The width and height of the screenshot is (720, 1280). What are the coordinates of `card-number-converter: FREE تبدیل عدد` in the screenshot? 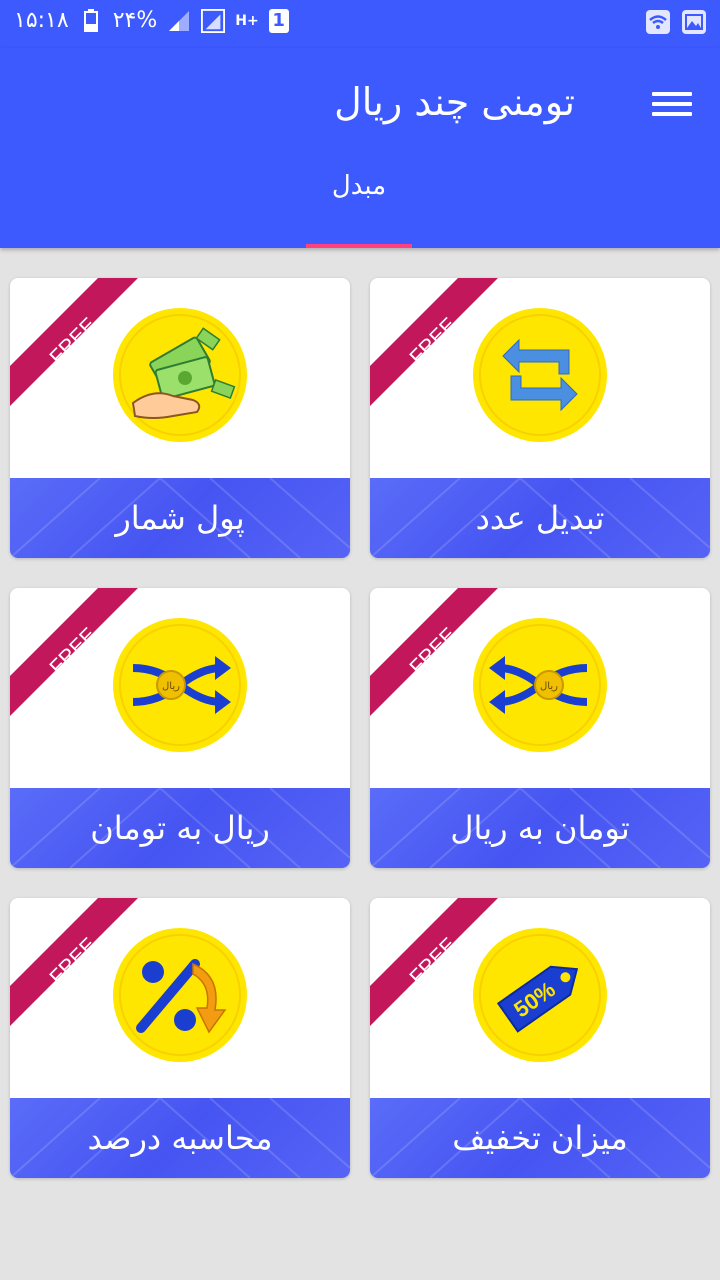 It's located at (540, 418).